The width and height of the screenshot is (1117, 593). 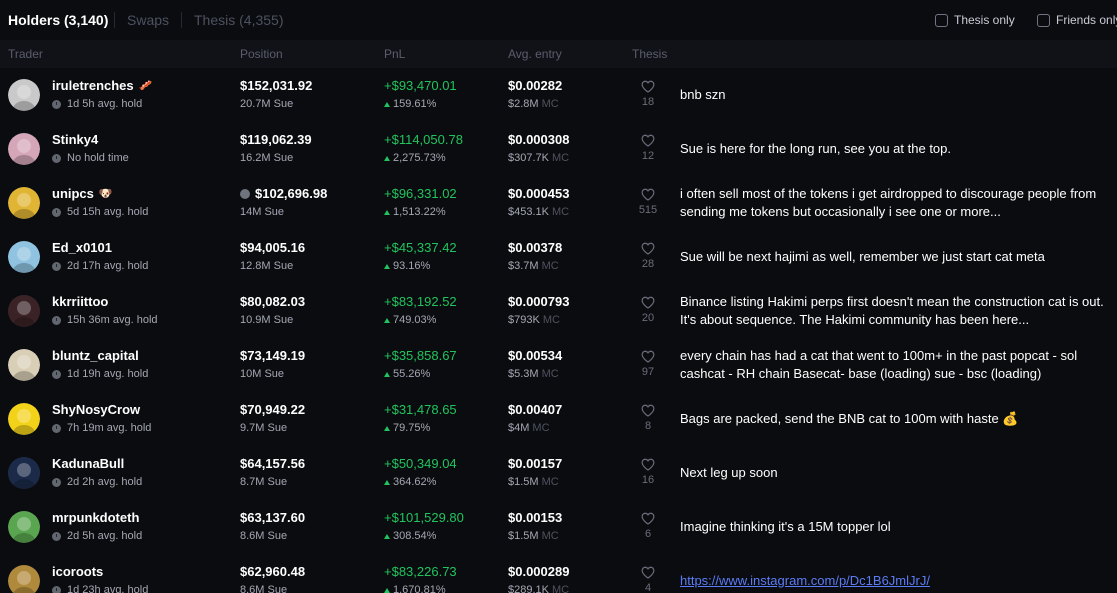 I want to click on like-count: 20, so click(x=648, y=318).